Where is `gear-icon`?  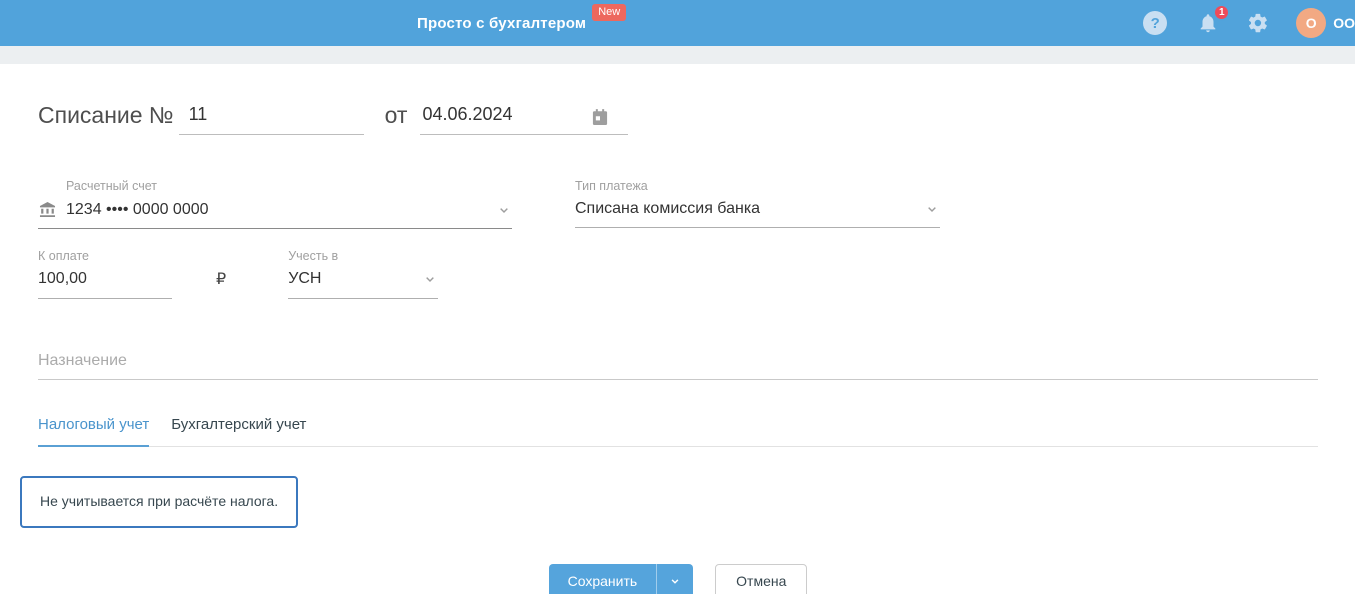 gear-icon is located at coordinates (1258, 23).